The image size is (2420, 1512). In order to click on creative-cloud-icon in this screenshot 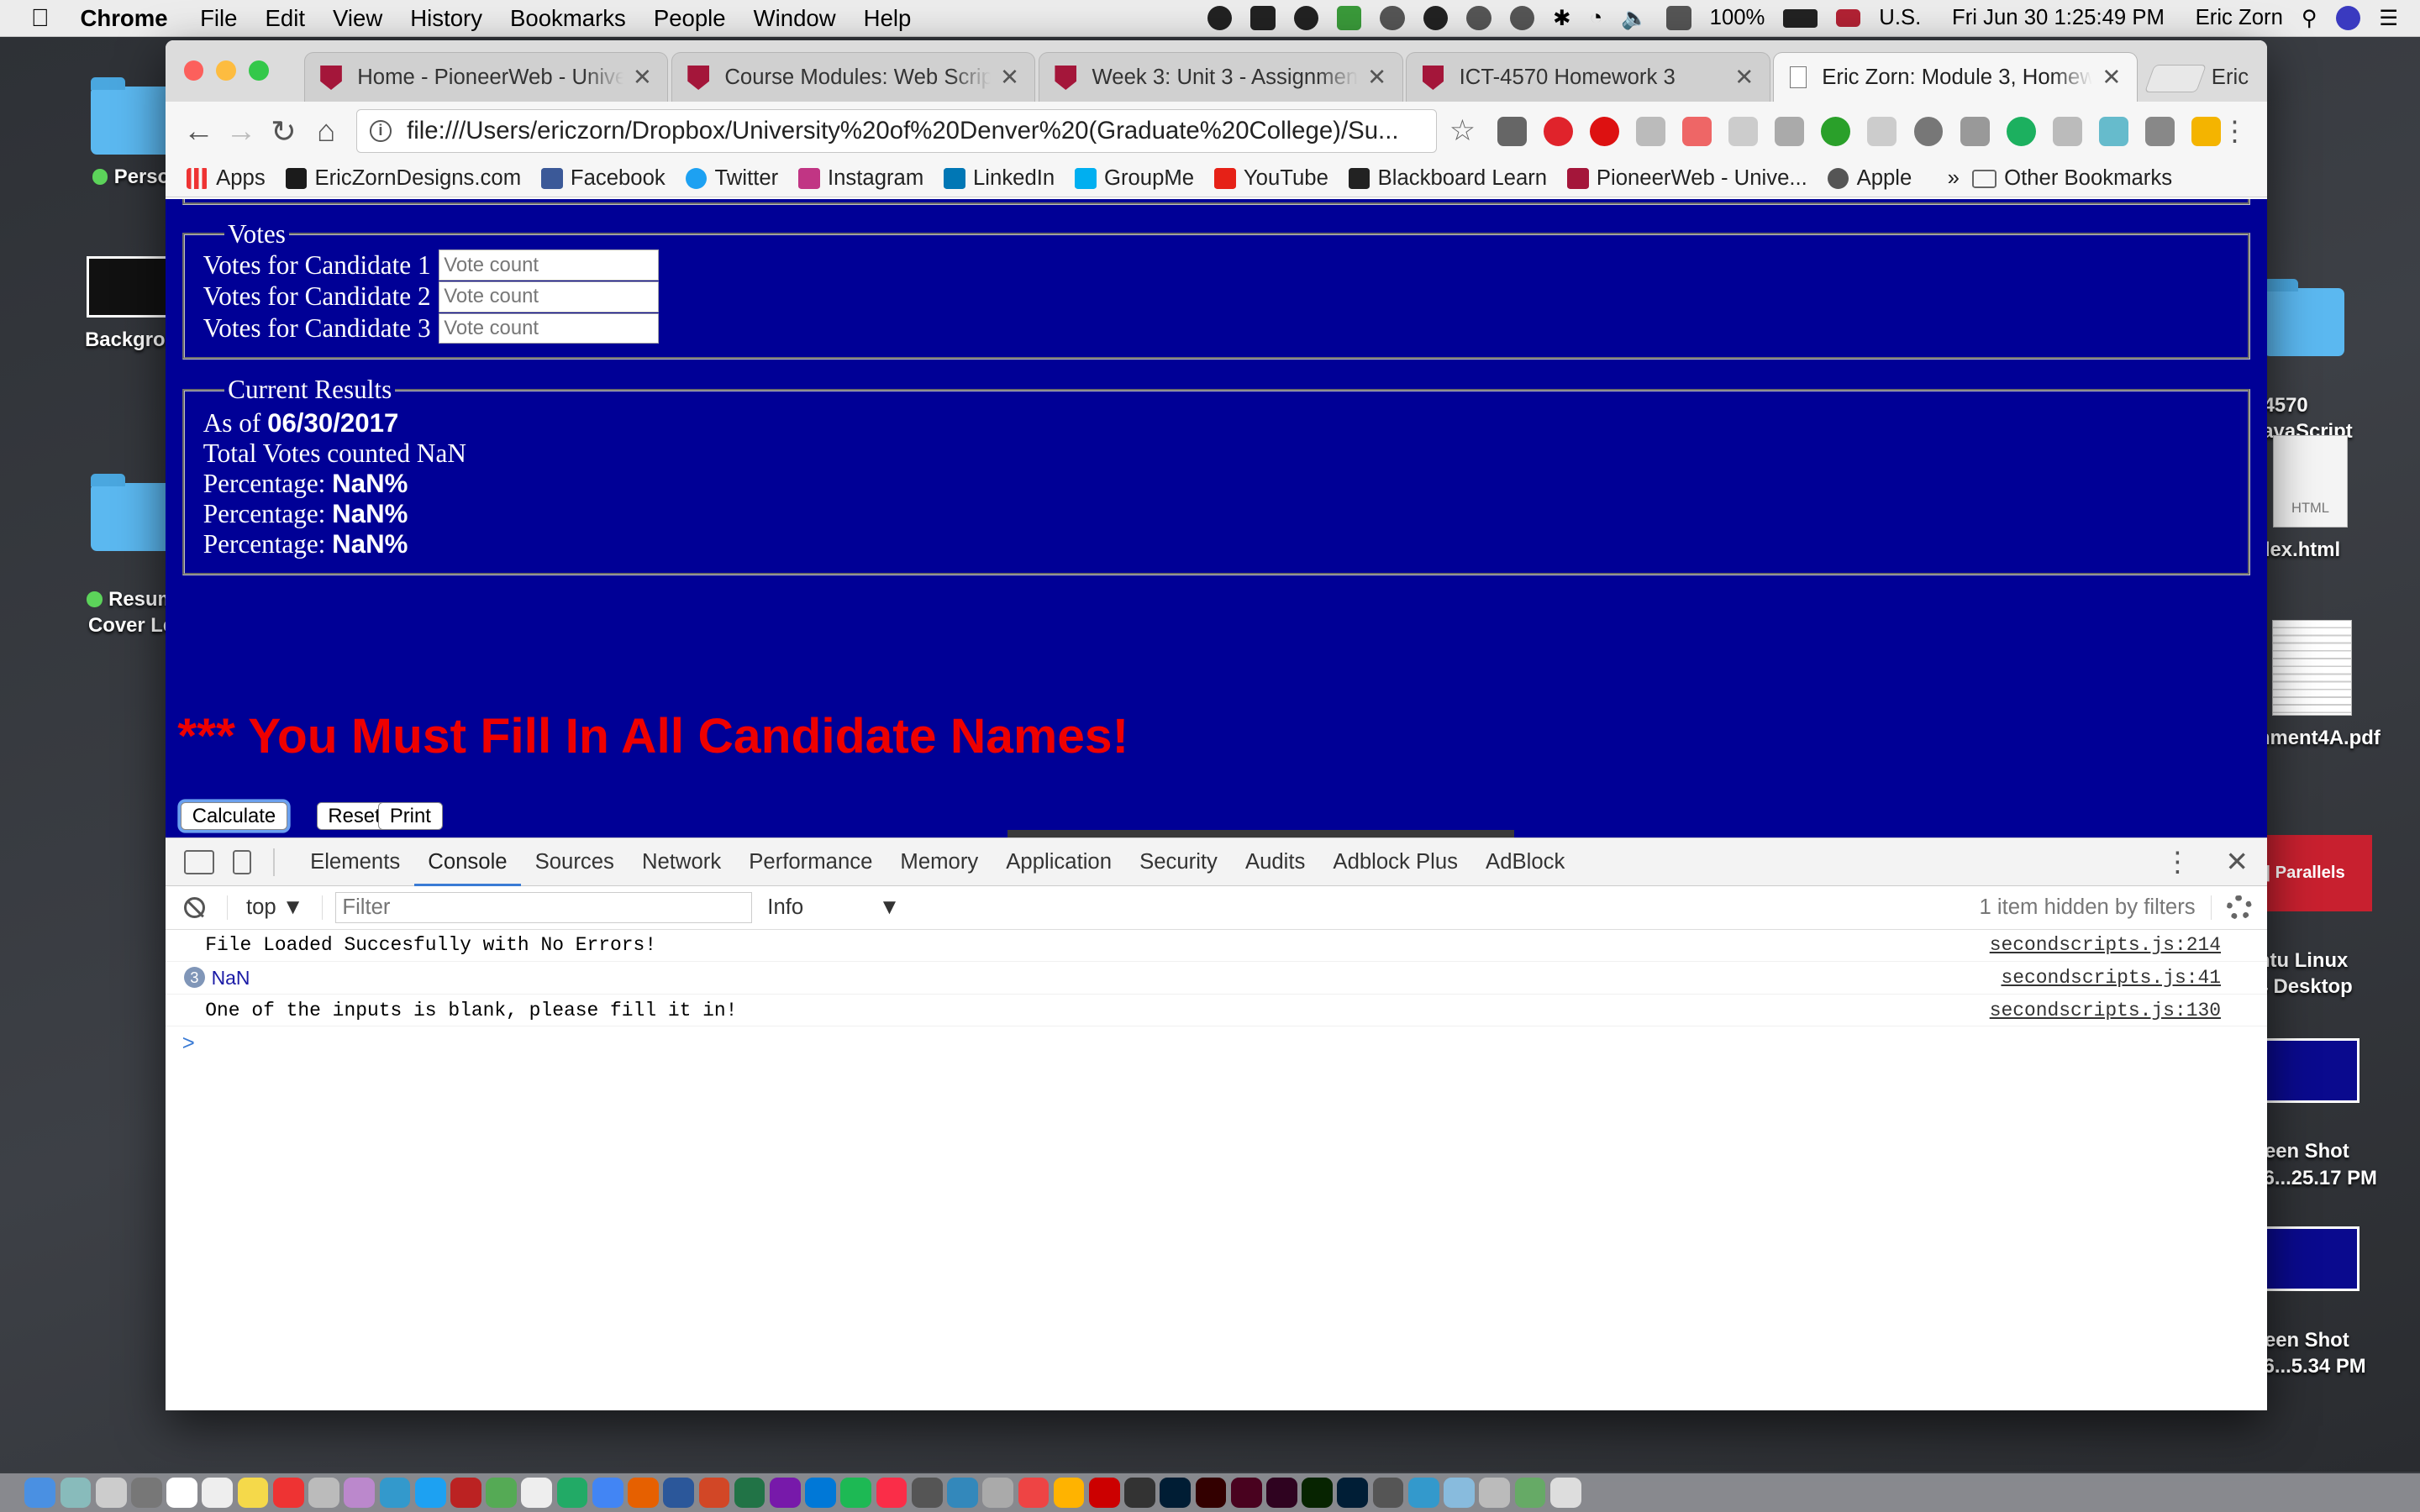, I will do `click(1220, 18)`.